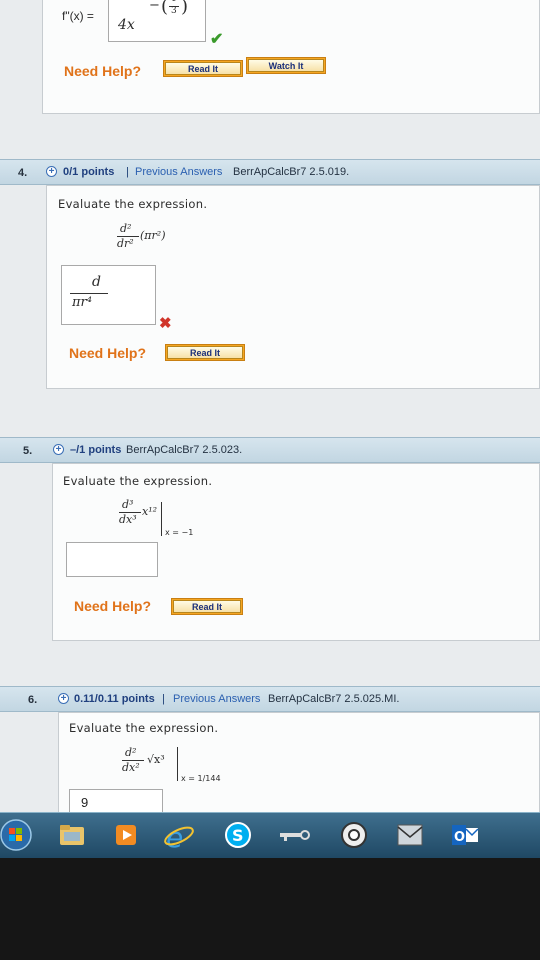 This screenshot has width=540, height=960. What do you see at coordinates (153, 235) in the screenshot?
I see `derivative-body: (πr²)` at bounding box center [153, 235].